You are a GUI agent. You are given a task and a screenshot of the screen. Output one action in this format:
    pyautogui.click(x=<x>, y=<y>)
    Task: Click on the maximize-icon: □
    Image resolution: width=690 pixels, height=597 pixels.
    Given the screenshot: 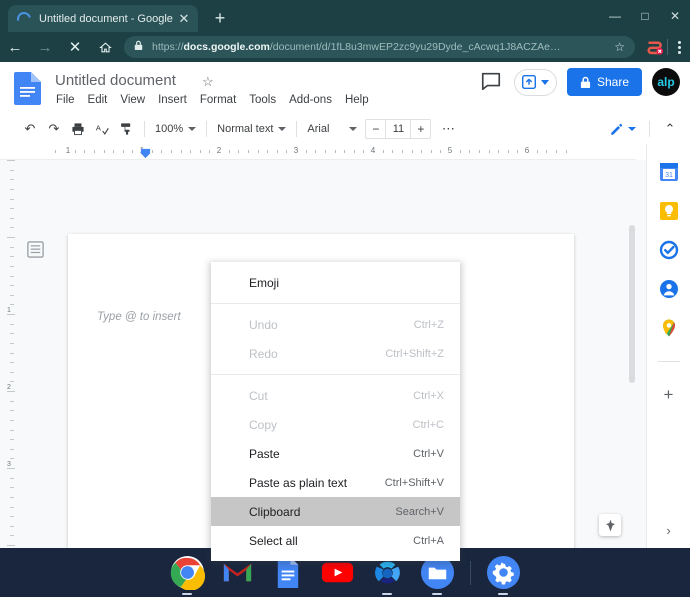 What is the action you would take?
    pyautogui.click(x=645, y=16)
    